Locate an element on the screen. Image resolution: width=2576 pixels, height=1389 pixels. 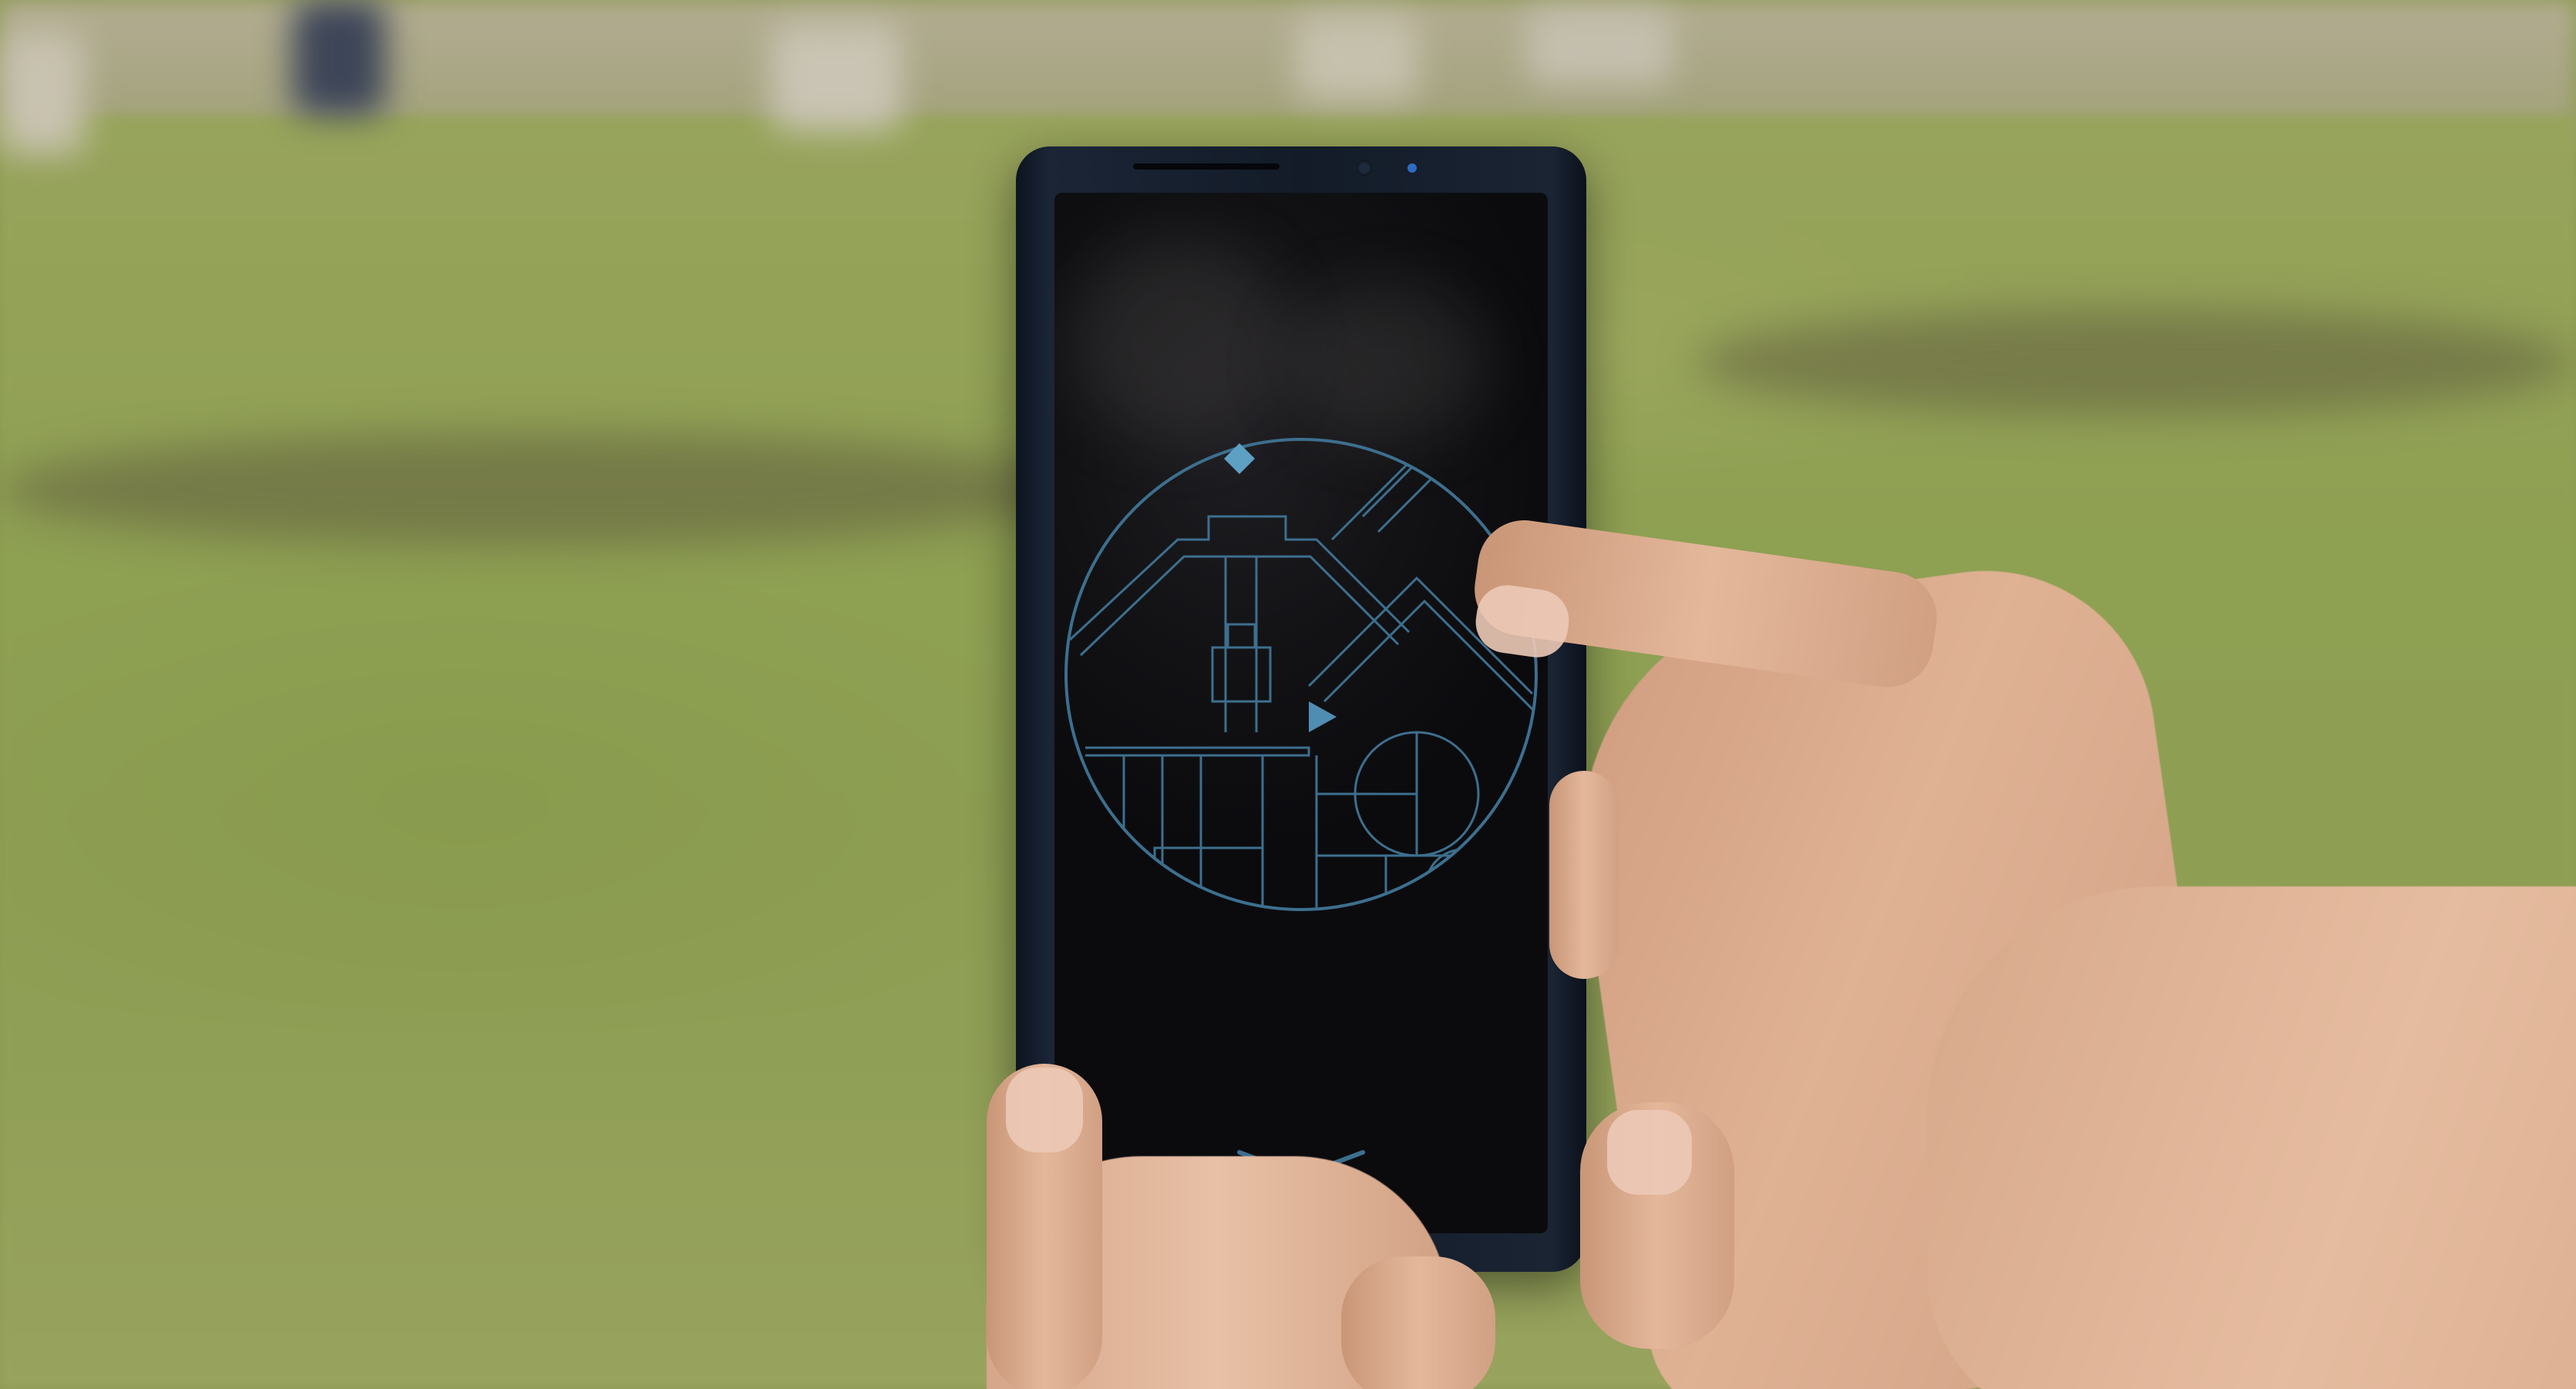
triangle-icon is located at coordinates (1323, 716).